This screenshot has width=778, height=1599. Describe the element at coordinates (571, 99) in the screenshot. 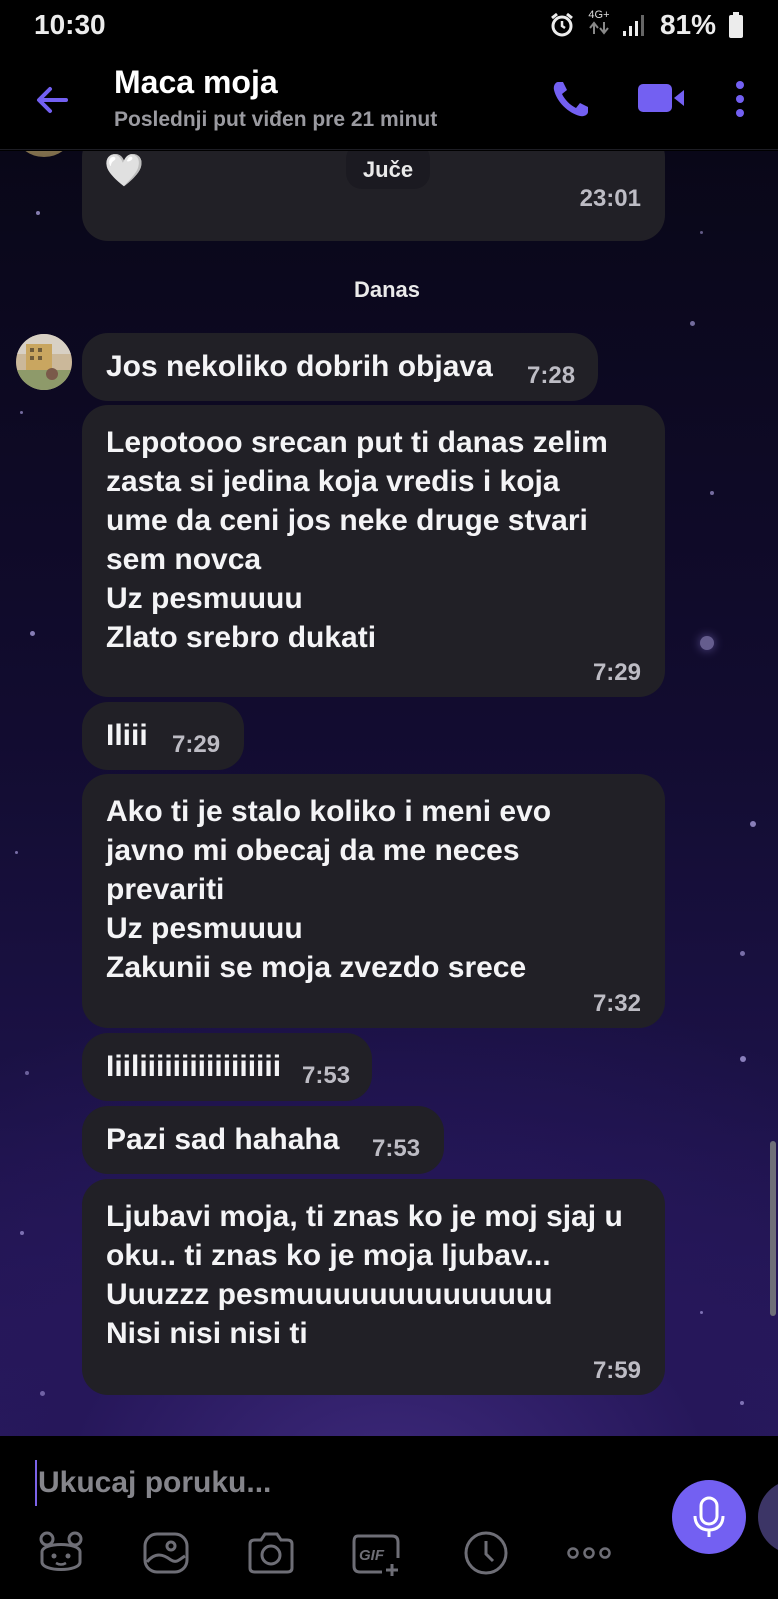

I see `phone-icon` at that location.